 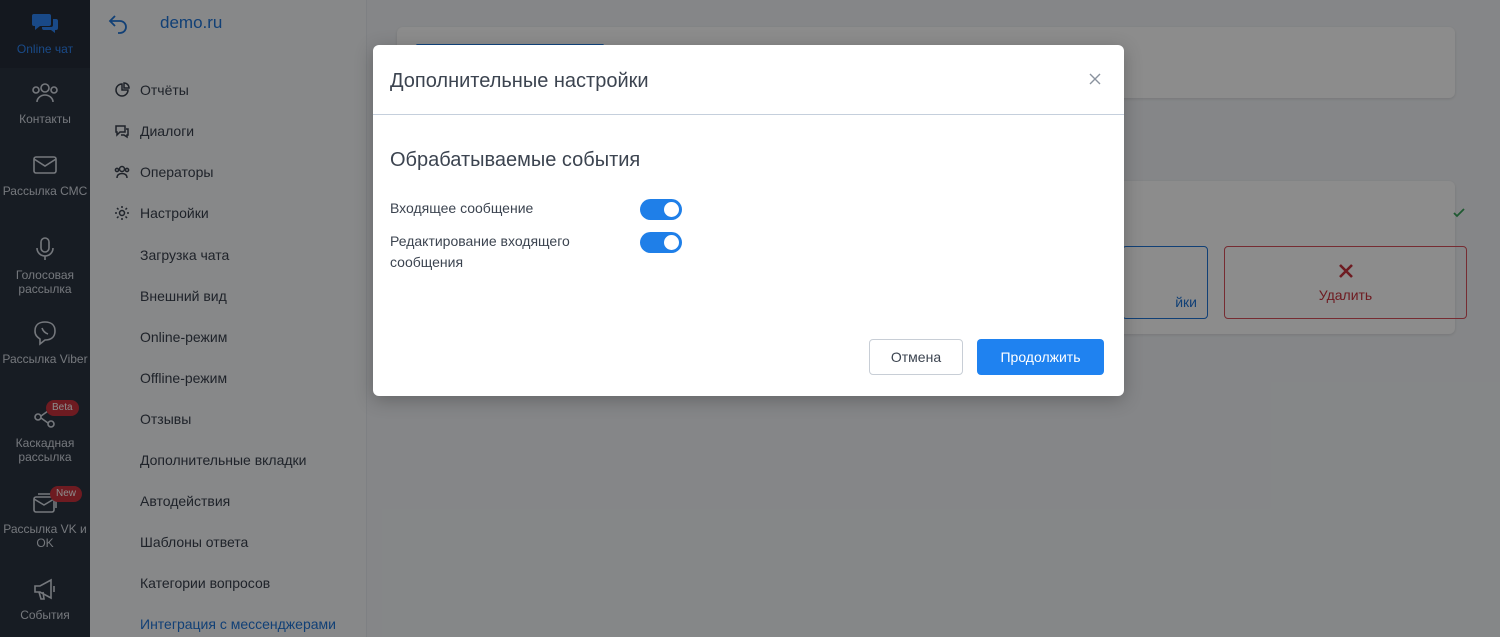 What do you see at coordinates (515, 160) in the screenshot?
I see `section-title: Обрабатываемые события` at bounding box center [515, 160].